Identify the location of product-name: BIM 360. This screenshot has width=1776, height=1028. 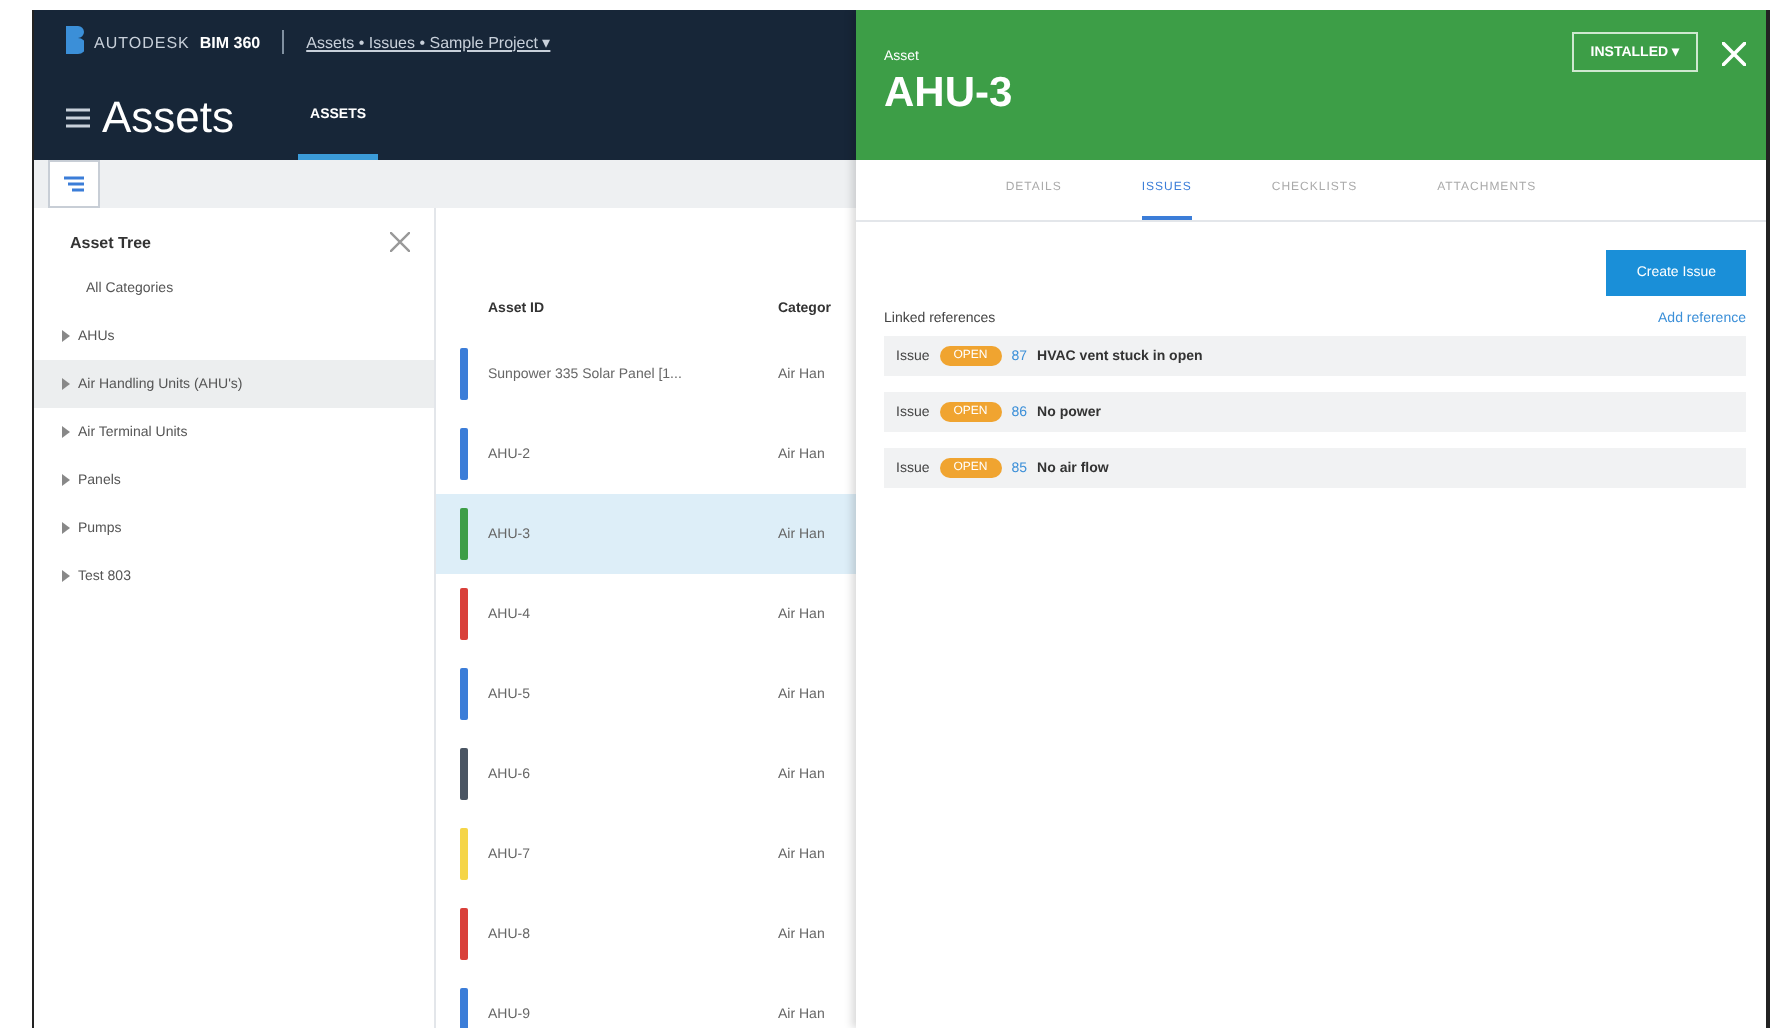
(230, 42).